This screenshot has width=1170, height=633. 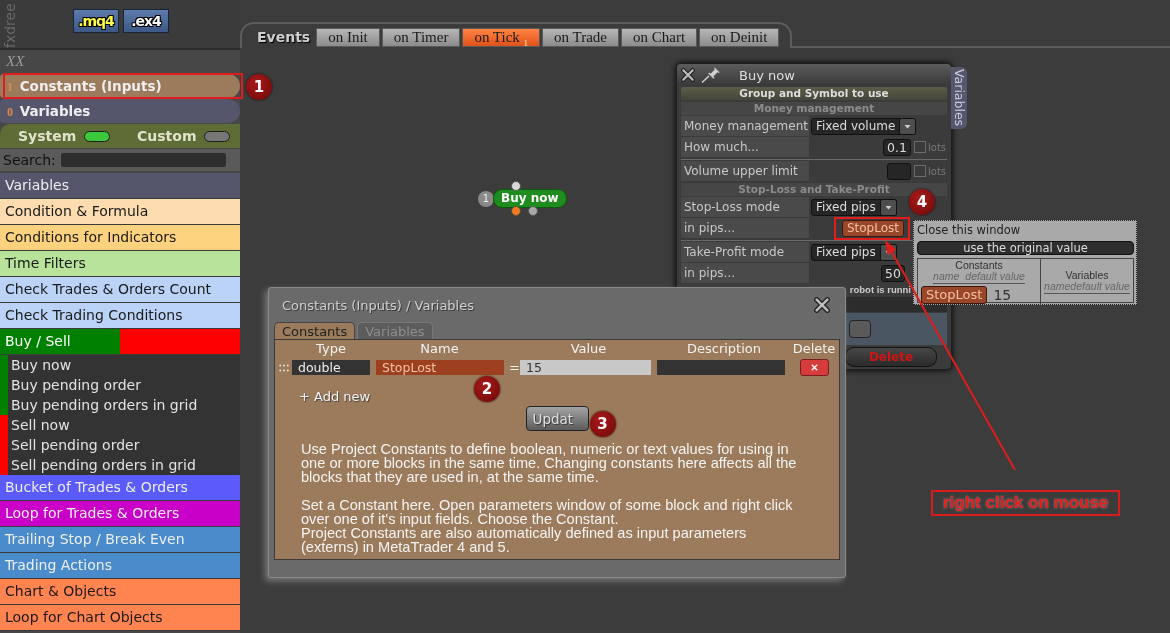 What do you see at coordinates (1026, 503) in the screenshot?
I see `callout-label: right click on mouse` at bounding box center [1026, 503].